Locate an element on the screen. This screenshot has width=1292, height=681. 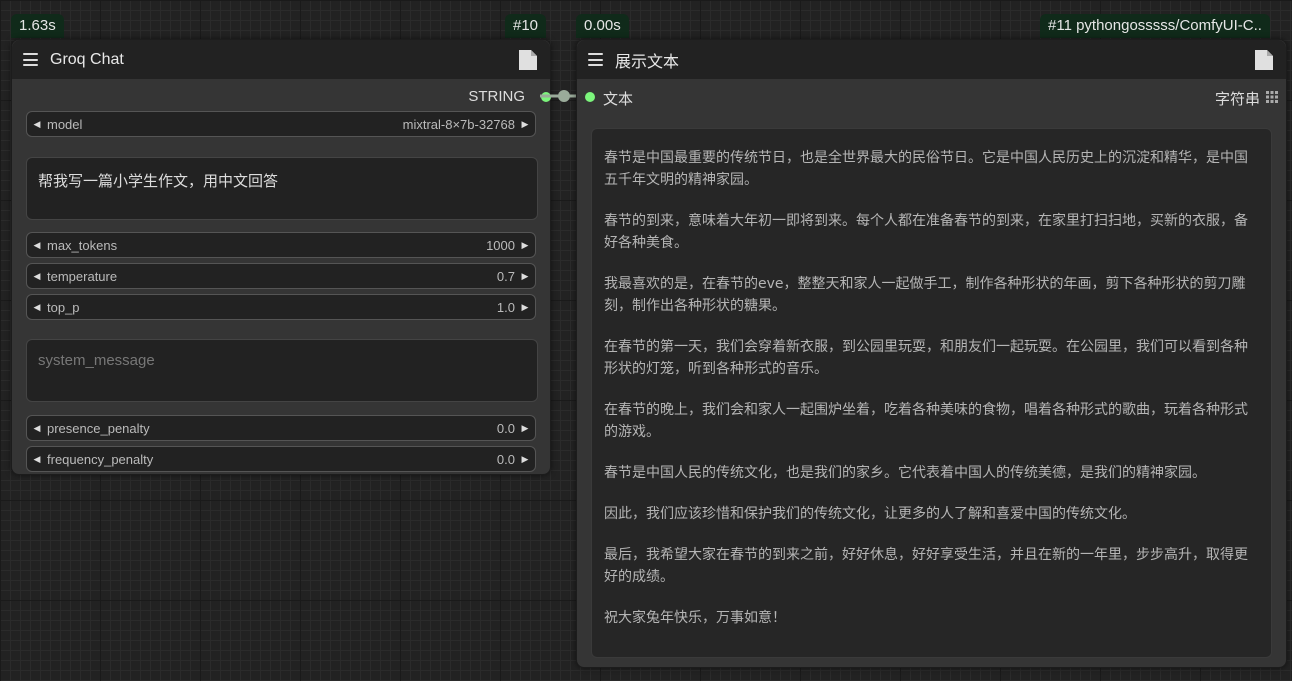
node-header: Groq Chat is located at coordinates (281, 59).